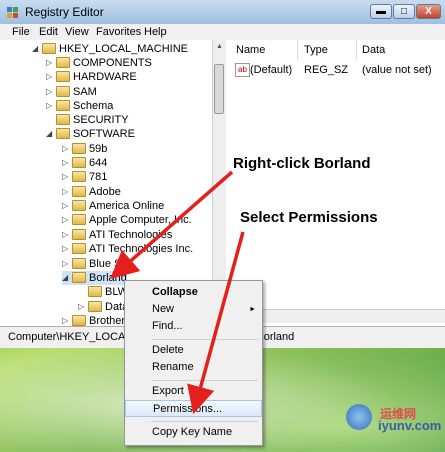 The image size is (445, 452). What do you see at coordinates (410, 425) in the screenshot?
I see `watermark-text: iyunv.com` at bounding box center [410, 425].